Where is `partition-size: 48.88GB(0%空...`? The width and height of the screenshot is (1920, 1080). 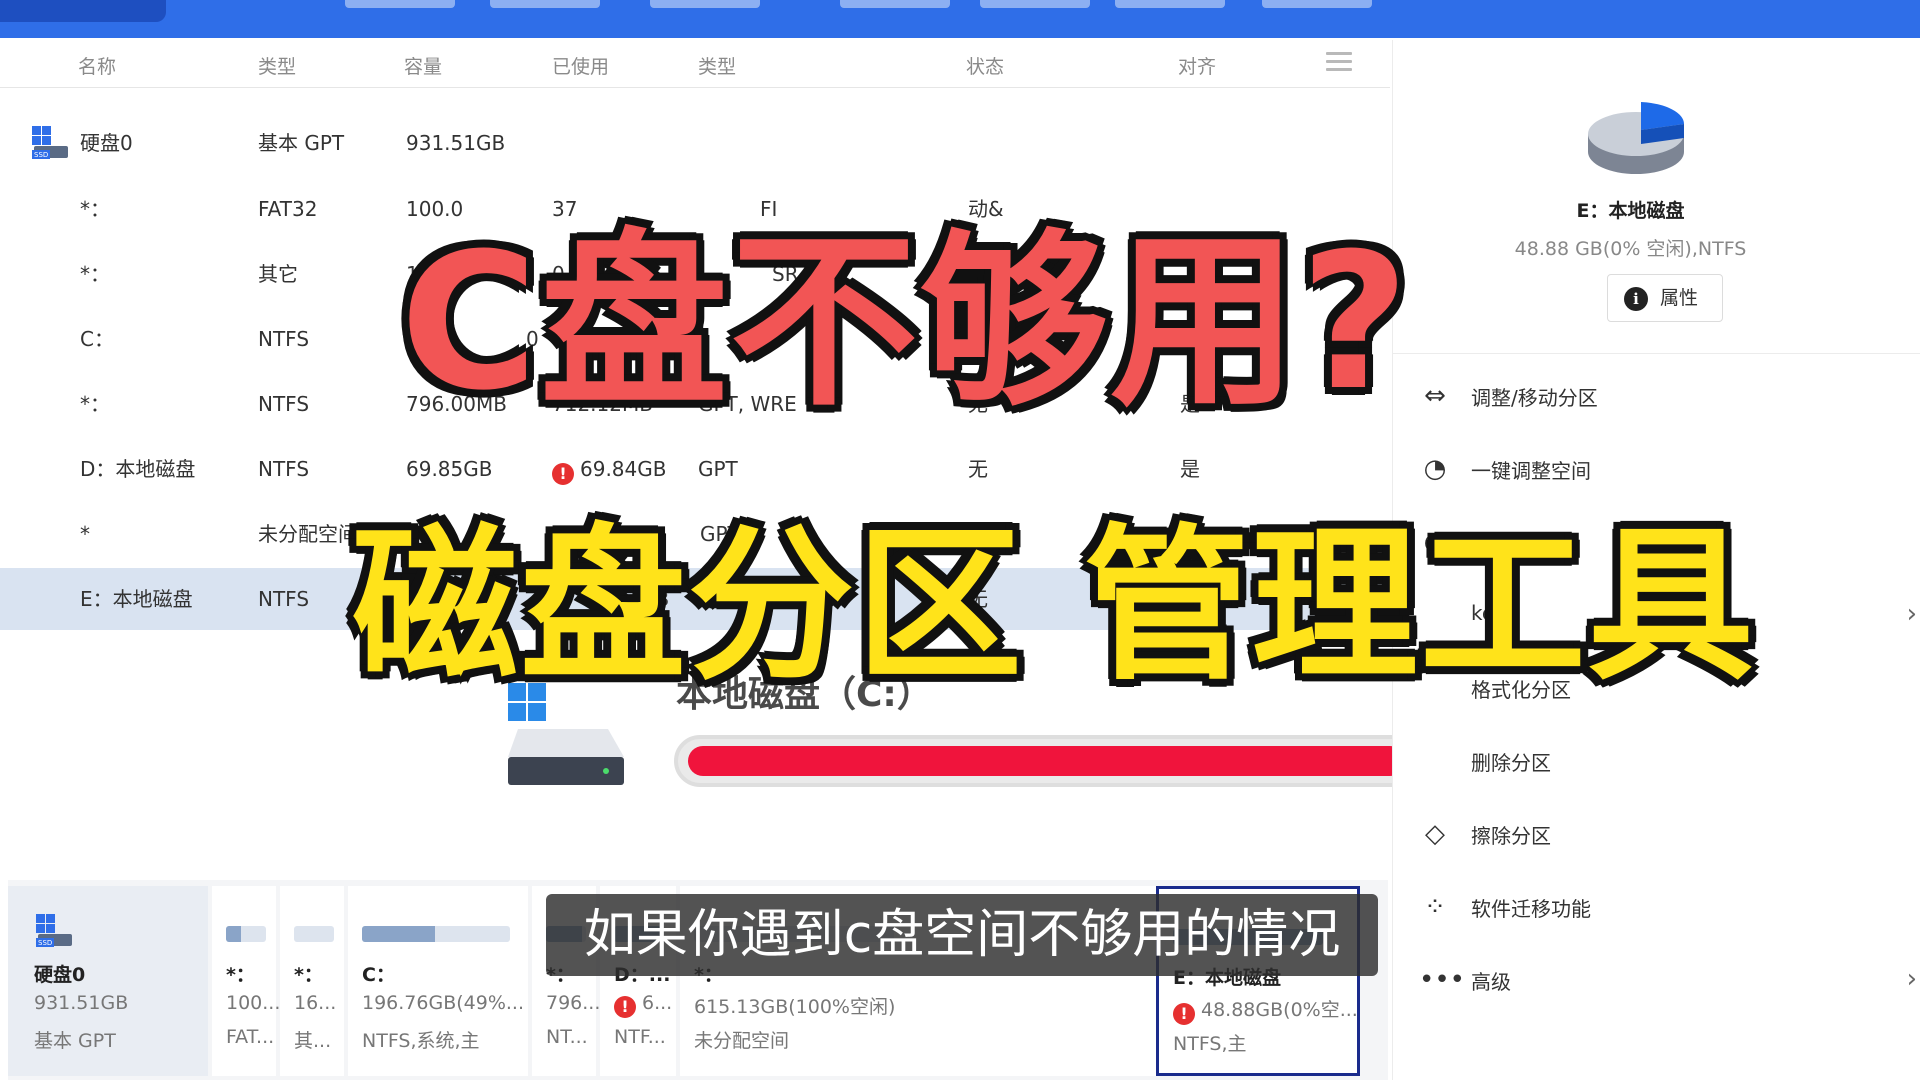 partition-size: 48.88GB(0%空... is located at coordinates (1279, 1010).